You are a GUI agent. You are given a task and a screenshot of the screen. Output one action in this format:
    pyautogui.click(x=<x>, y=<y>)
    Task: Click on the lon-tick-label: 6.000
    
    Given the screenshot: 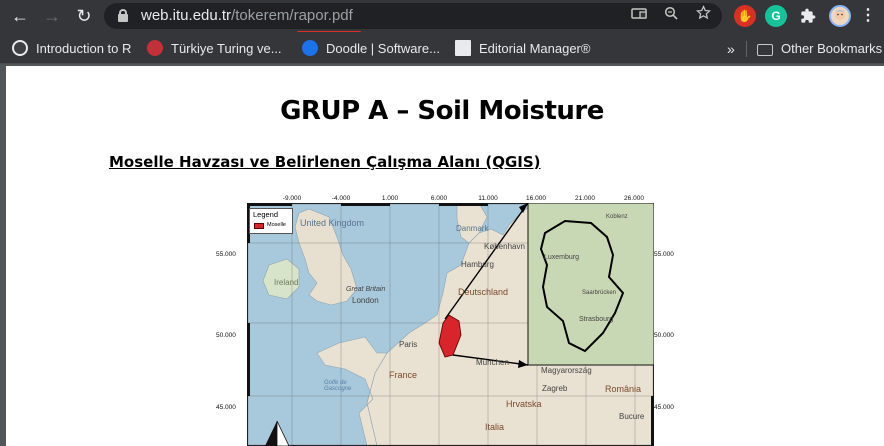 What is the action you would take?
    pyautogui.click(x=439, y=198)
    